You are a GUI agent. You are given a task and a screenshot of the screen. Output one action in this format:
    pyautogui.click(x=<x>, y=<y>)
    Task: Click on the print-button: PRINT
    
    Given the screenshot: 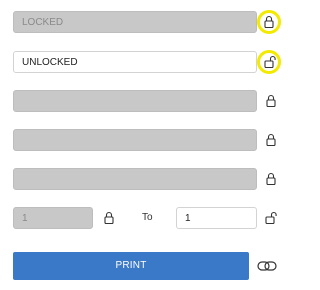 What is the action you would take?
    pyautogui.click(x=131, y=266)
    